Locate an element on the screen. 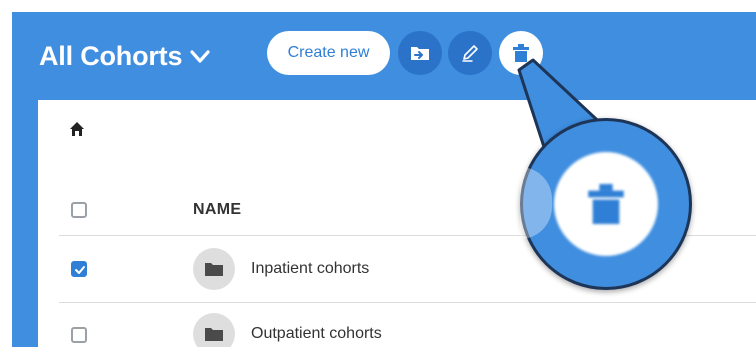 The image size is (756, 347). magnified-delete-button is located at coordinates (606, 204).